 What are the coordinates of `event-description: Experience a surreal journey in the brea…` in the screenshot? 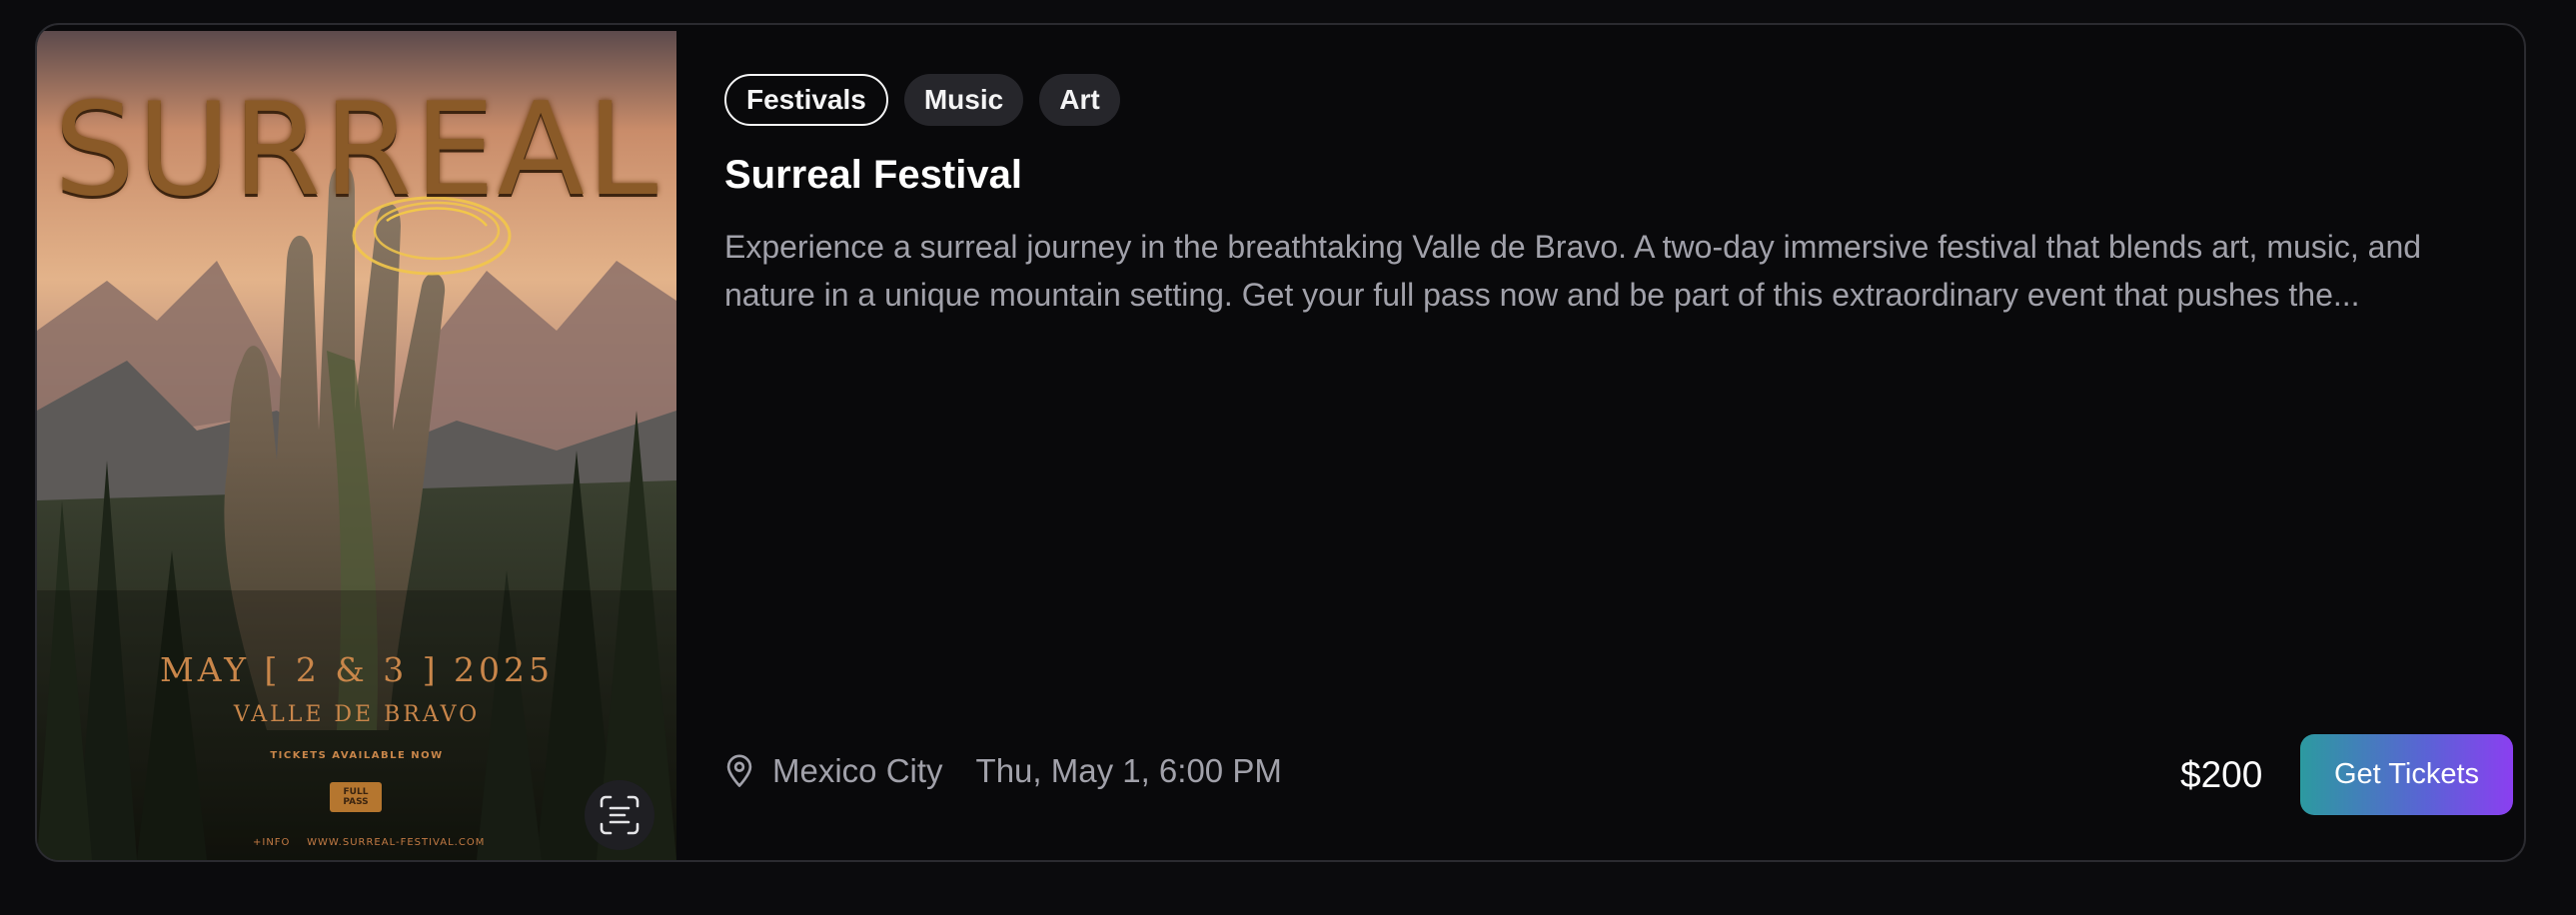 It's located at (1573, 271).